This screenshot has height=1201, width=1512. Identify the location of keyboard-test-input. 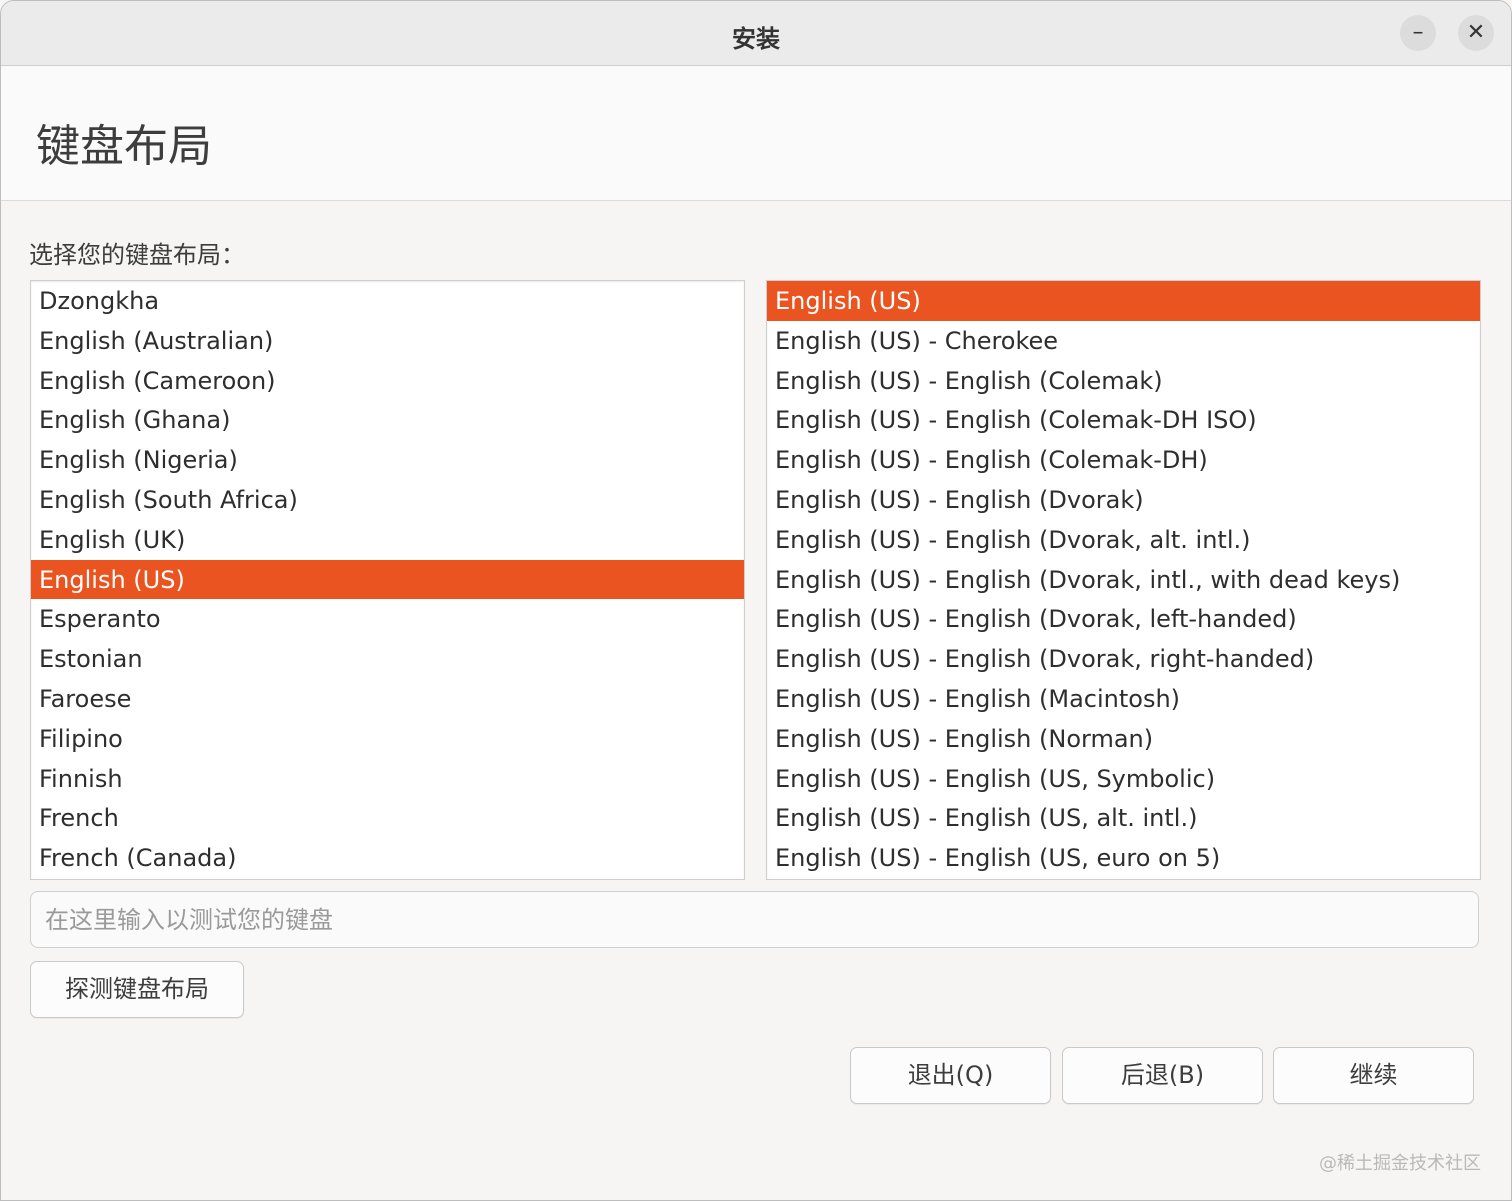
(754, 919).